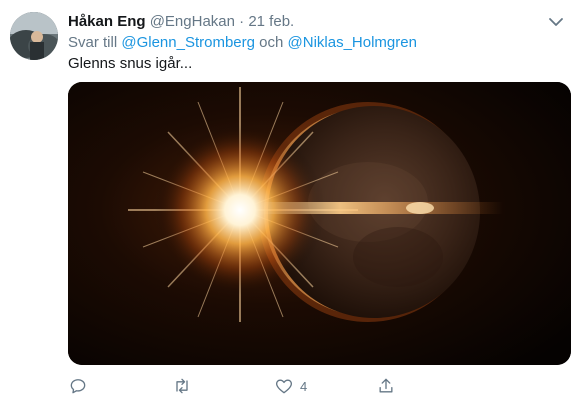  I want to click on tweet-header: Håkan Eng @EngHakan · 21 feb., so click(317, 22).